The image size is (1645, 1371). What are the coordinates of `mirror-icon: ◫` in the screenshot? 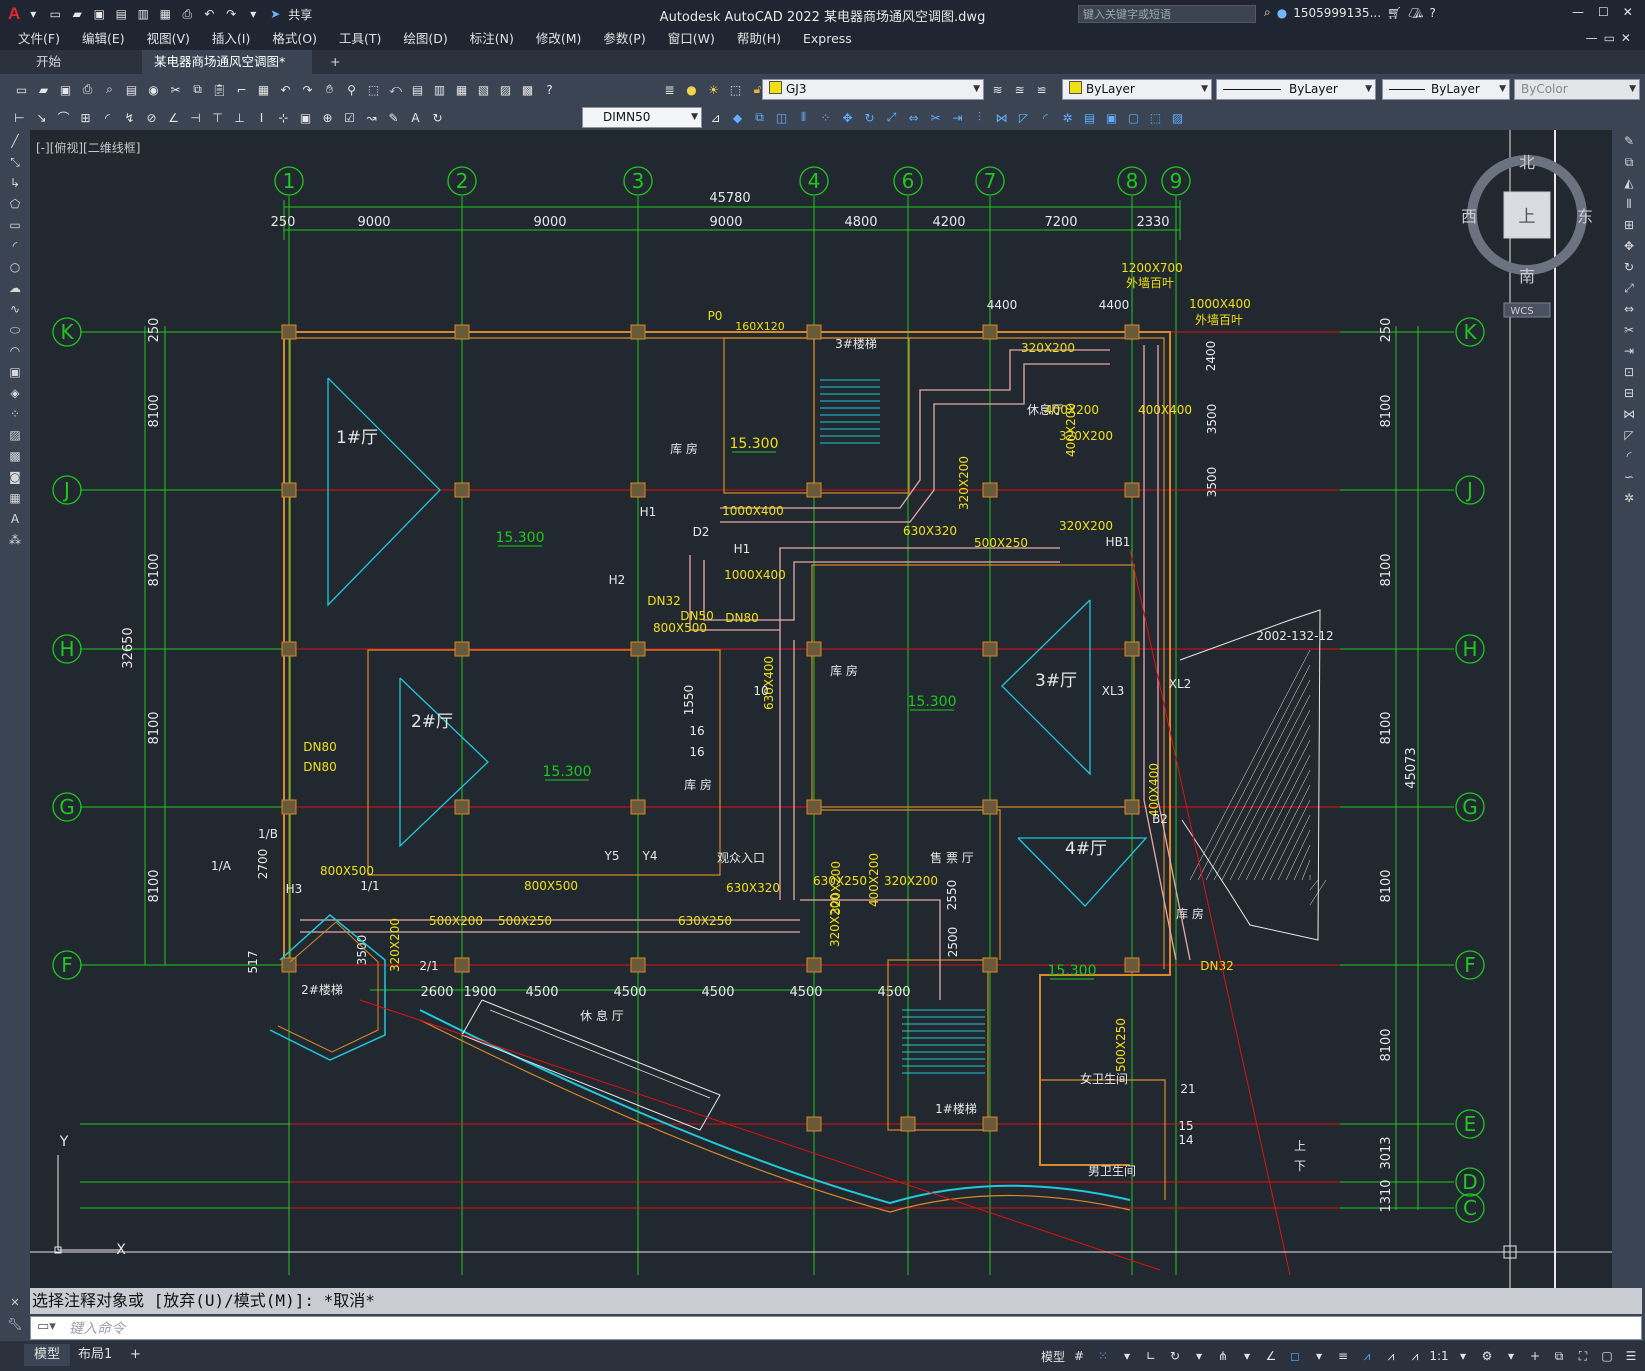 It's located at (781, 117).